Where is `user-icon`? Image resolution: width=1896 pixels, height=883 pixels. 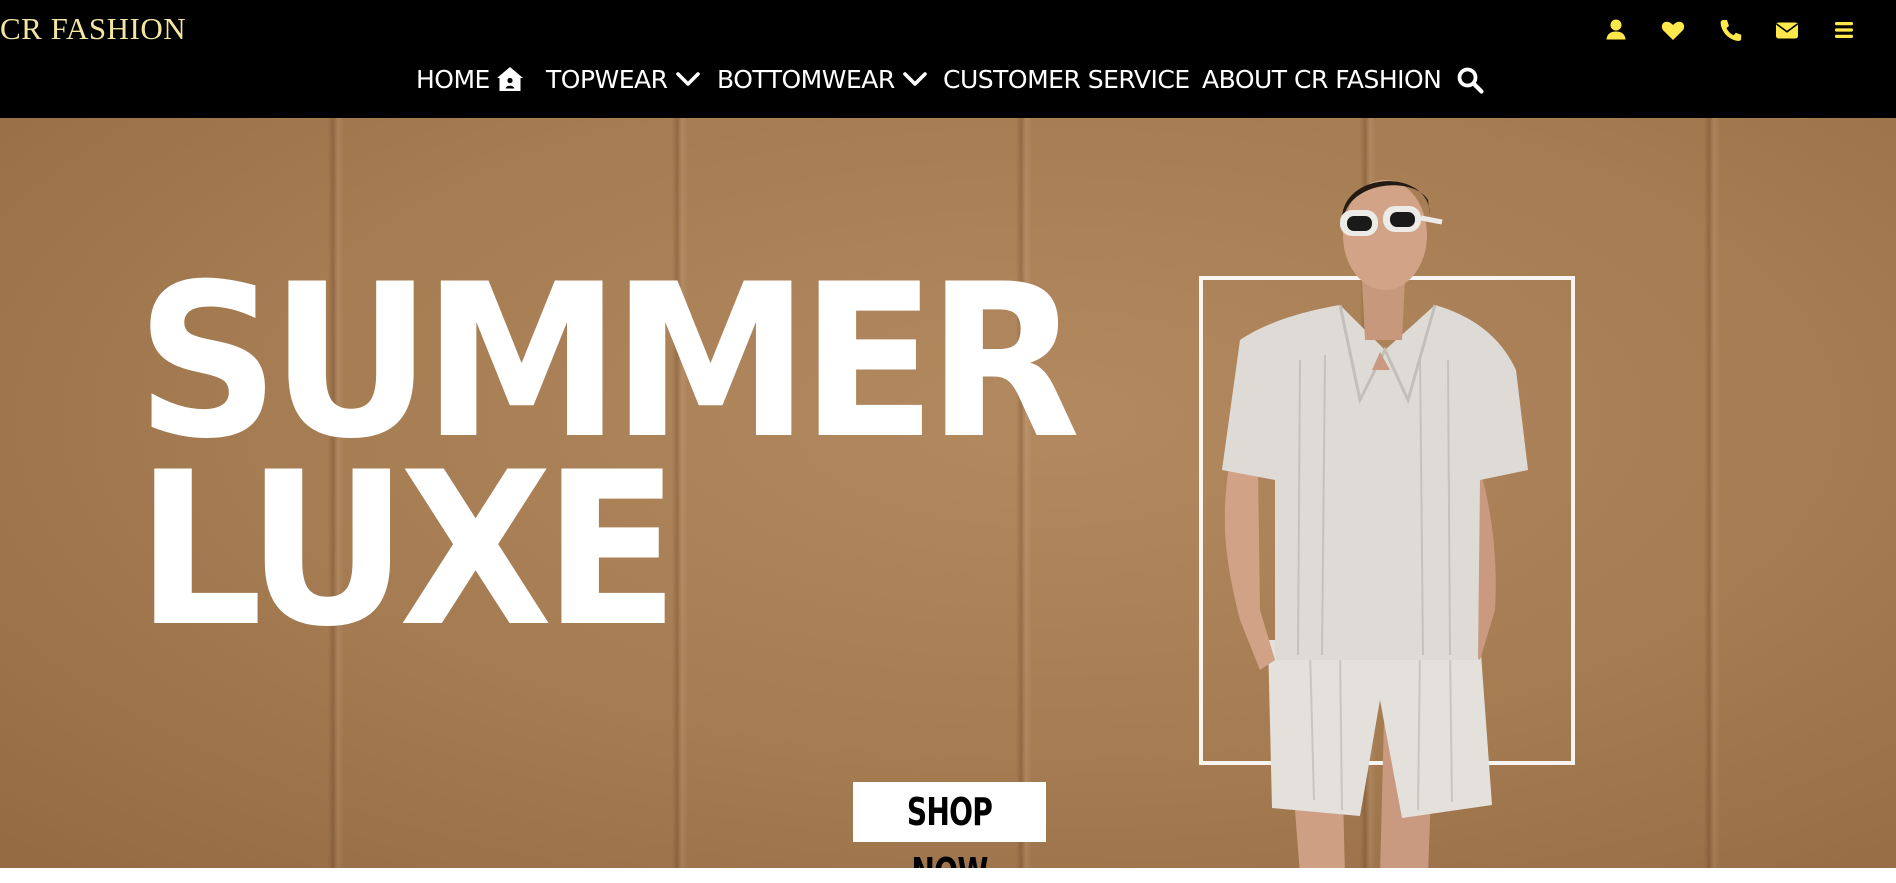 user-icon is located at coordinates (1616, 30).